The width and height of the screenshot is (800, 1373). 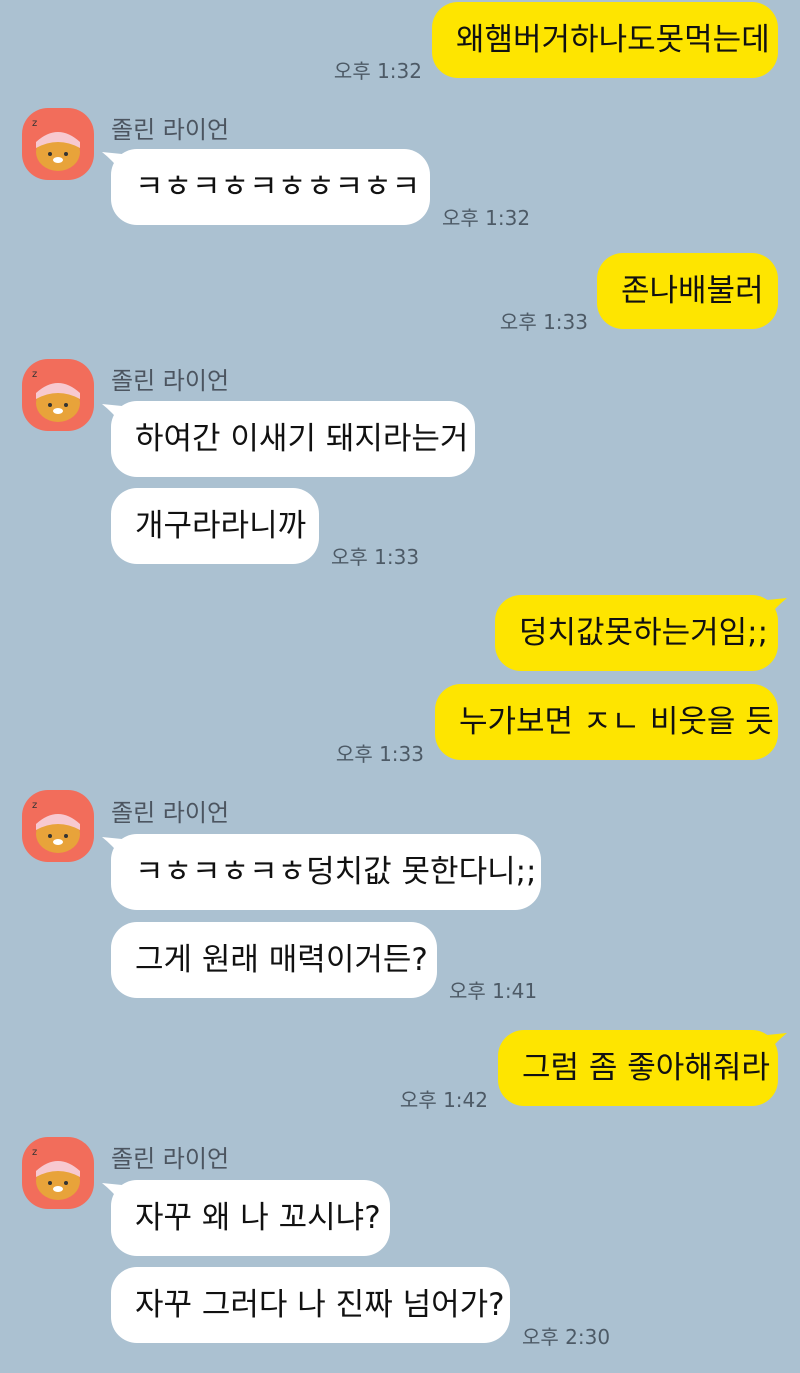 I want to click on message-time: 오후 1:41, so click(x=493, y=991).